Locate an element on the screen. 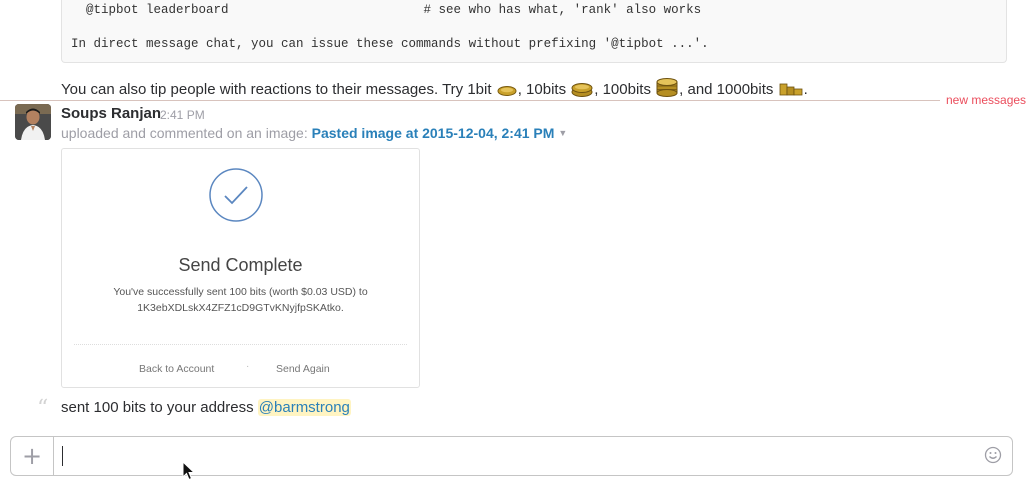  mouse-pointer-icon is located at coordinates (189, 471).